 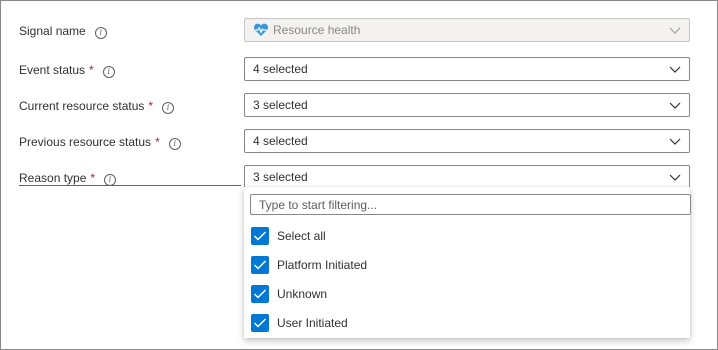 I want to click on signal-name-value: Resource health, so click(x=317, y=30).